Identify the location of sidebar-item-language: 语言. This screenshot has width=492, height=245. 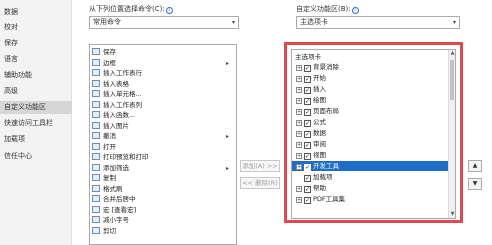
(36, 59).